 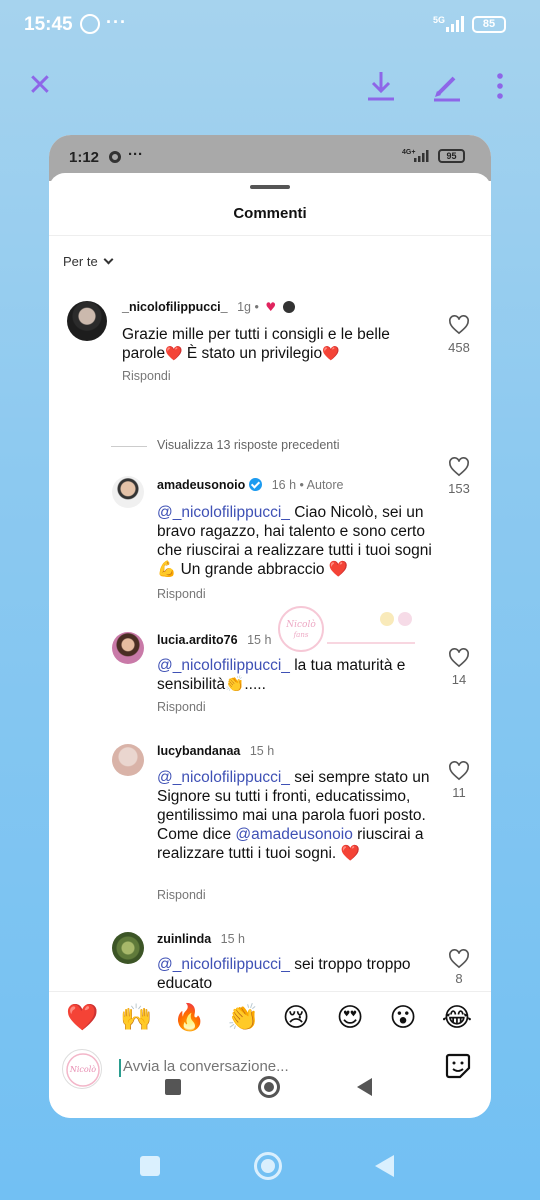 What do you see at coordinates (90, 24) in the screenshot?
I see `whatsapp-icon` at bounding box center [90, 24].